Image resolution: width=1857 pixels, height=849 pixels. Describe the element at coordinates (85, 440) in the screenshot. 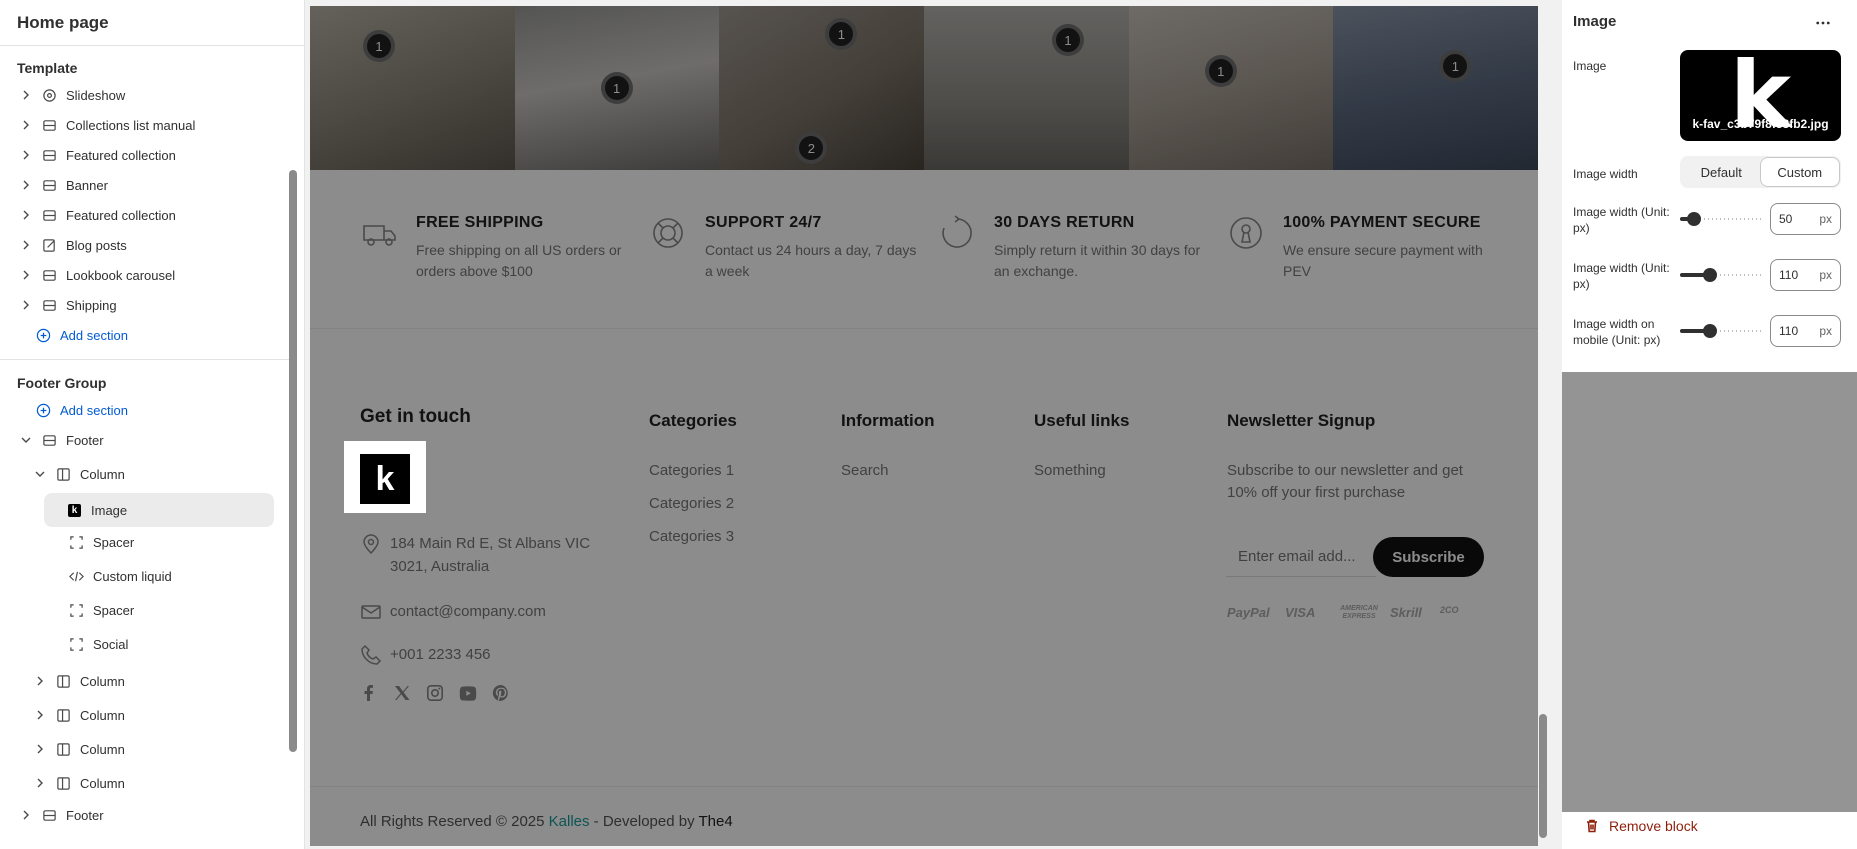

I see `section-label: Footer` at that location.